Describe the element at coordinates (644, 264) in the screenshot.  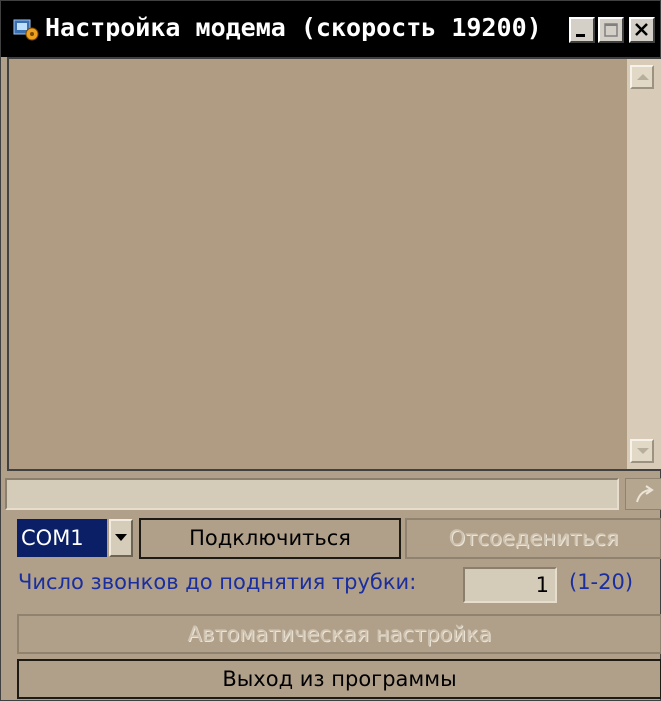
I see `log-scrollbar` at that location.